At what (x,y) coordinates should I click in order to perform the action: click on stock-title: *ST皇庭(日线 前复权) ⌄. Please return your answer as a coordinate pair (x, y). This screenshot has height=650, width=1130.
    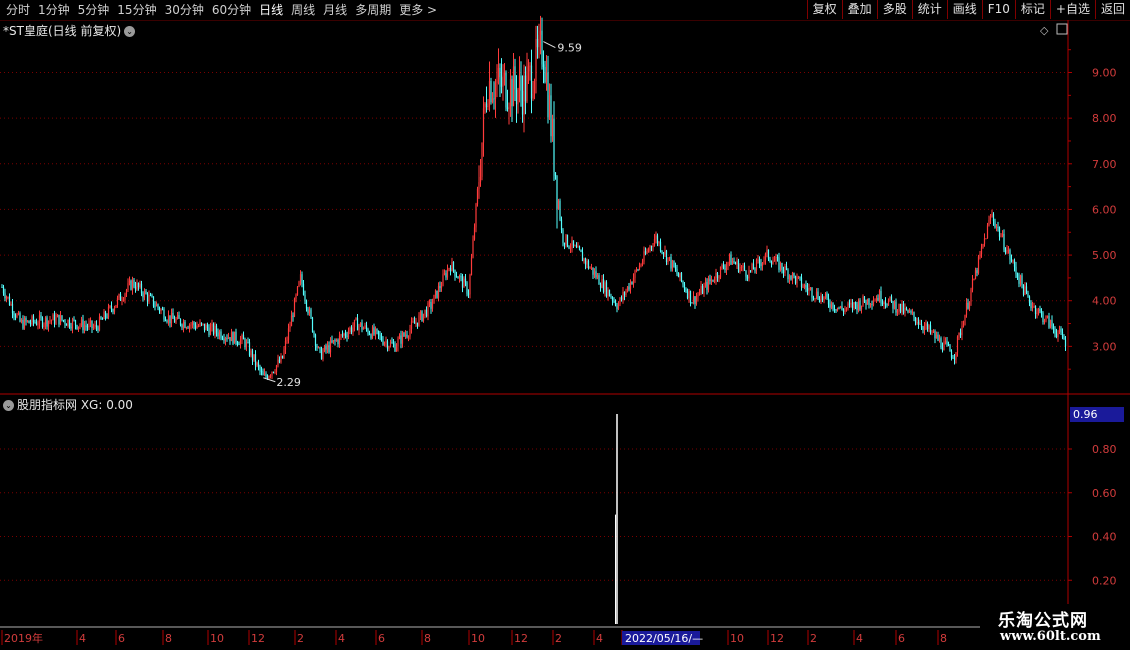
    Looking at the image, I should click on (69, 30).